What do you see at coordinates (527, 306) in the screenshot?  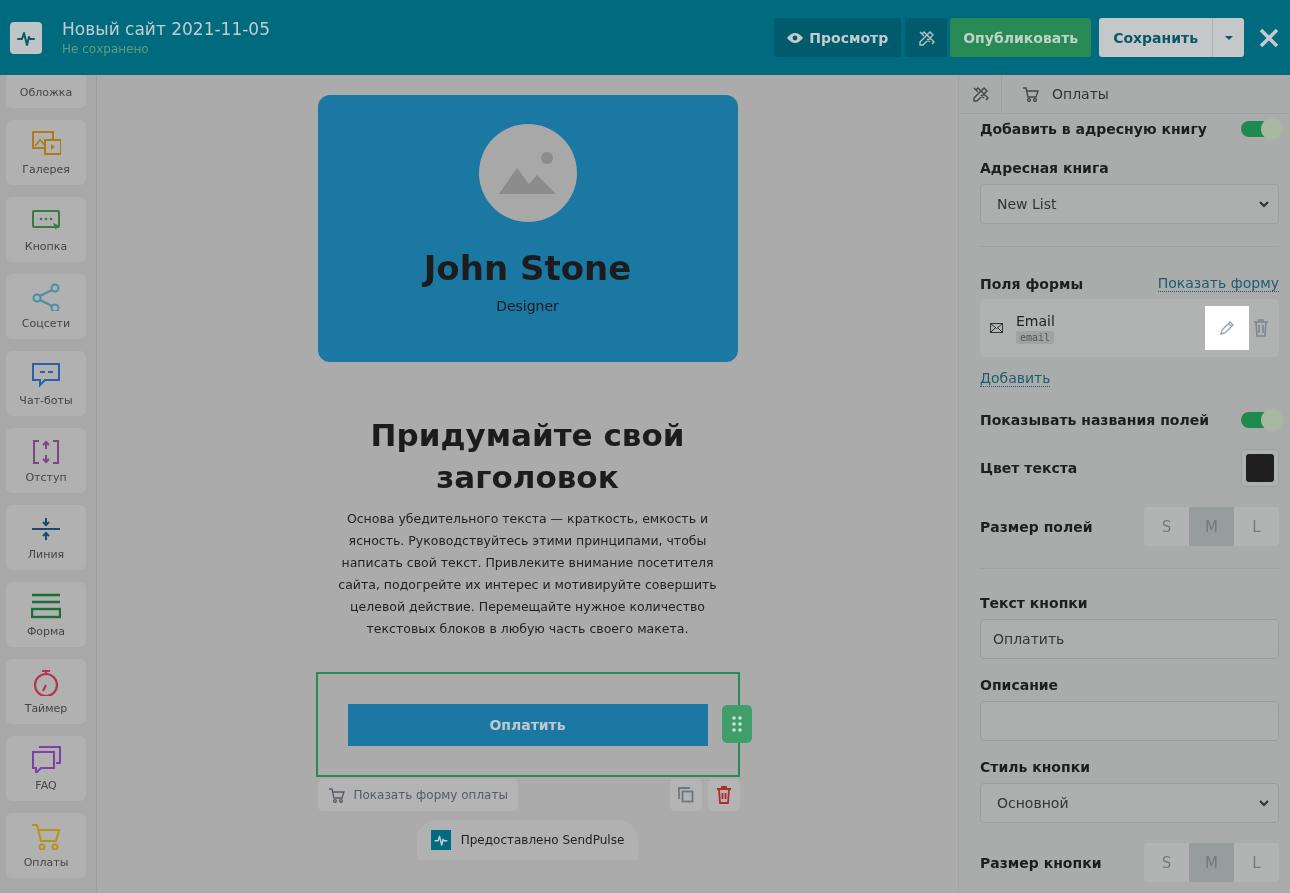 I see `profile-role: Designer` at bounding box center [527, 306].